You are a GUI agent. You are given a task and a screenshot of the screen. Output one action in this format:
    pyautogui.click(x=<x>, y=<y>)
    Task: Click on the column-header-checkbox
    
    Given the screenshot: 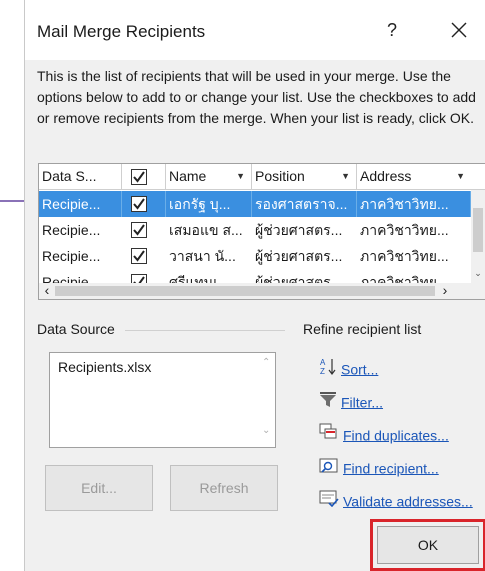 What is the action you would take?
    pyautogui.click(x=144, y=177)
    